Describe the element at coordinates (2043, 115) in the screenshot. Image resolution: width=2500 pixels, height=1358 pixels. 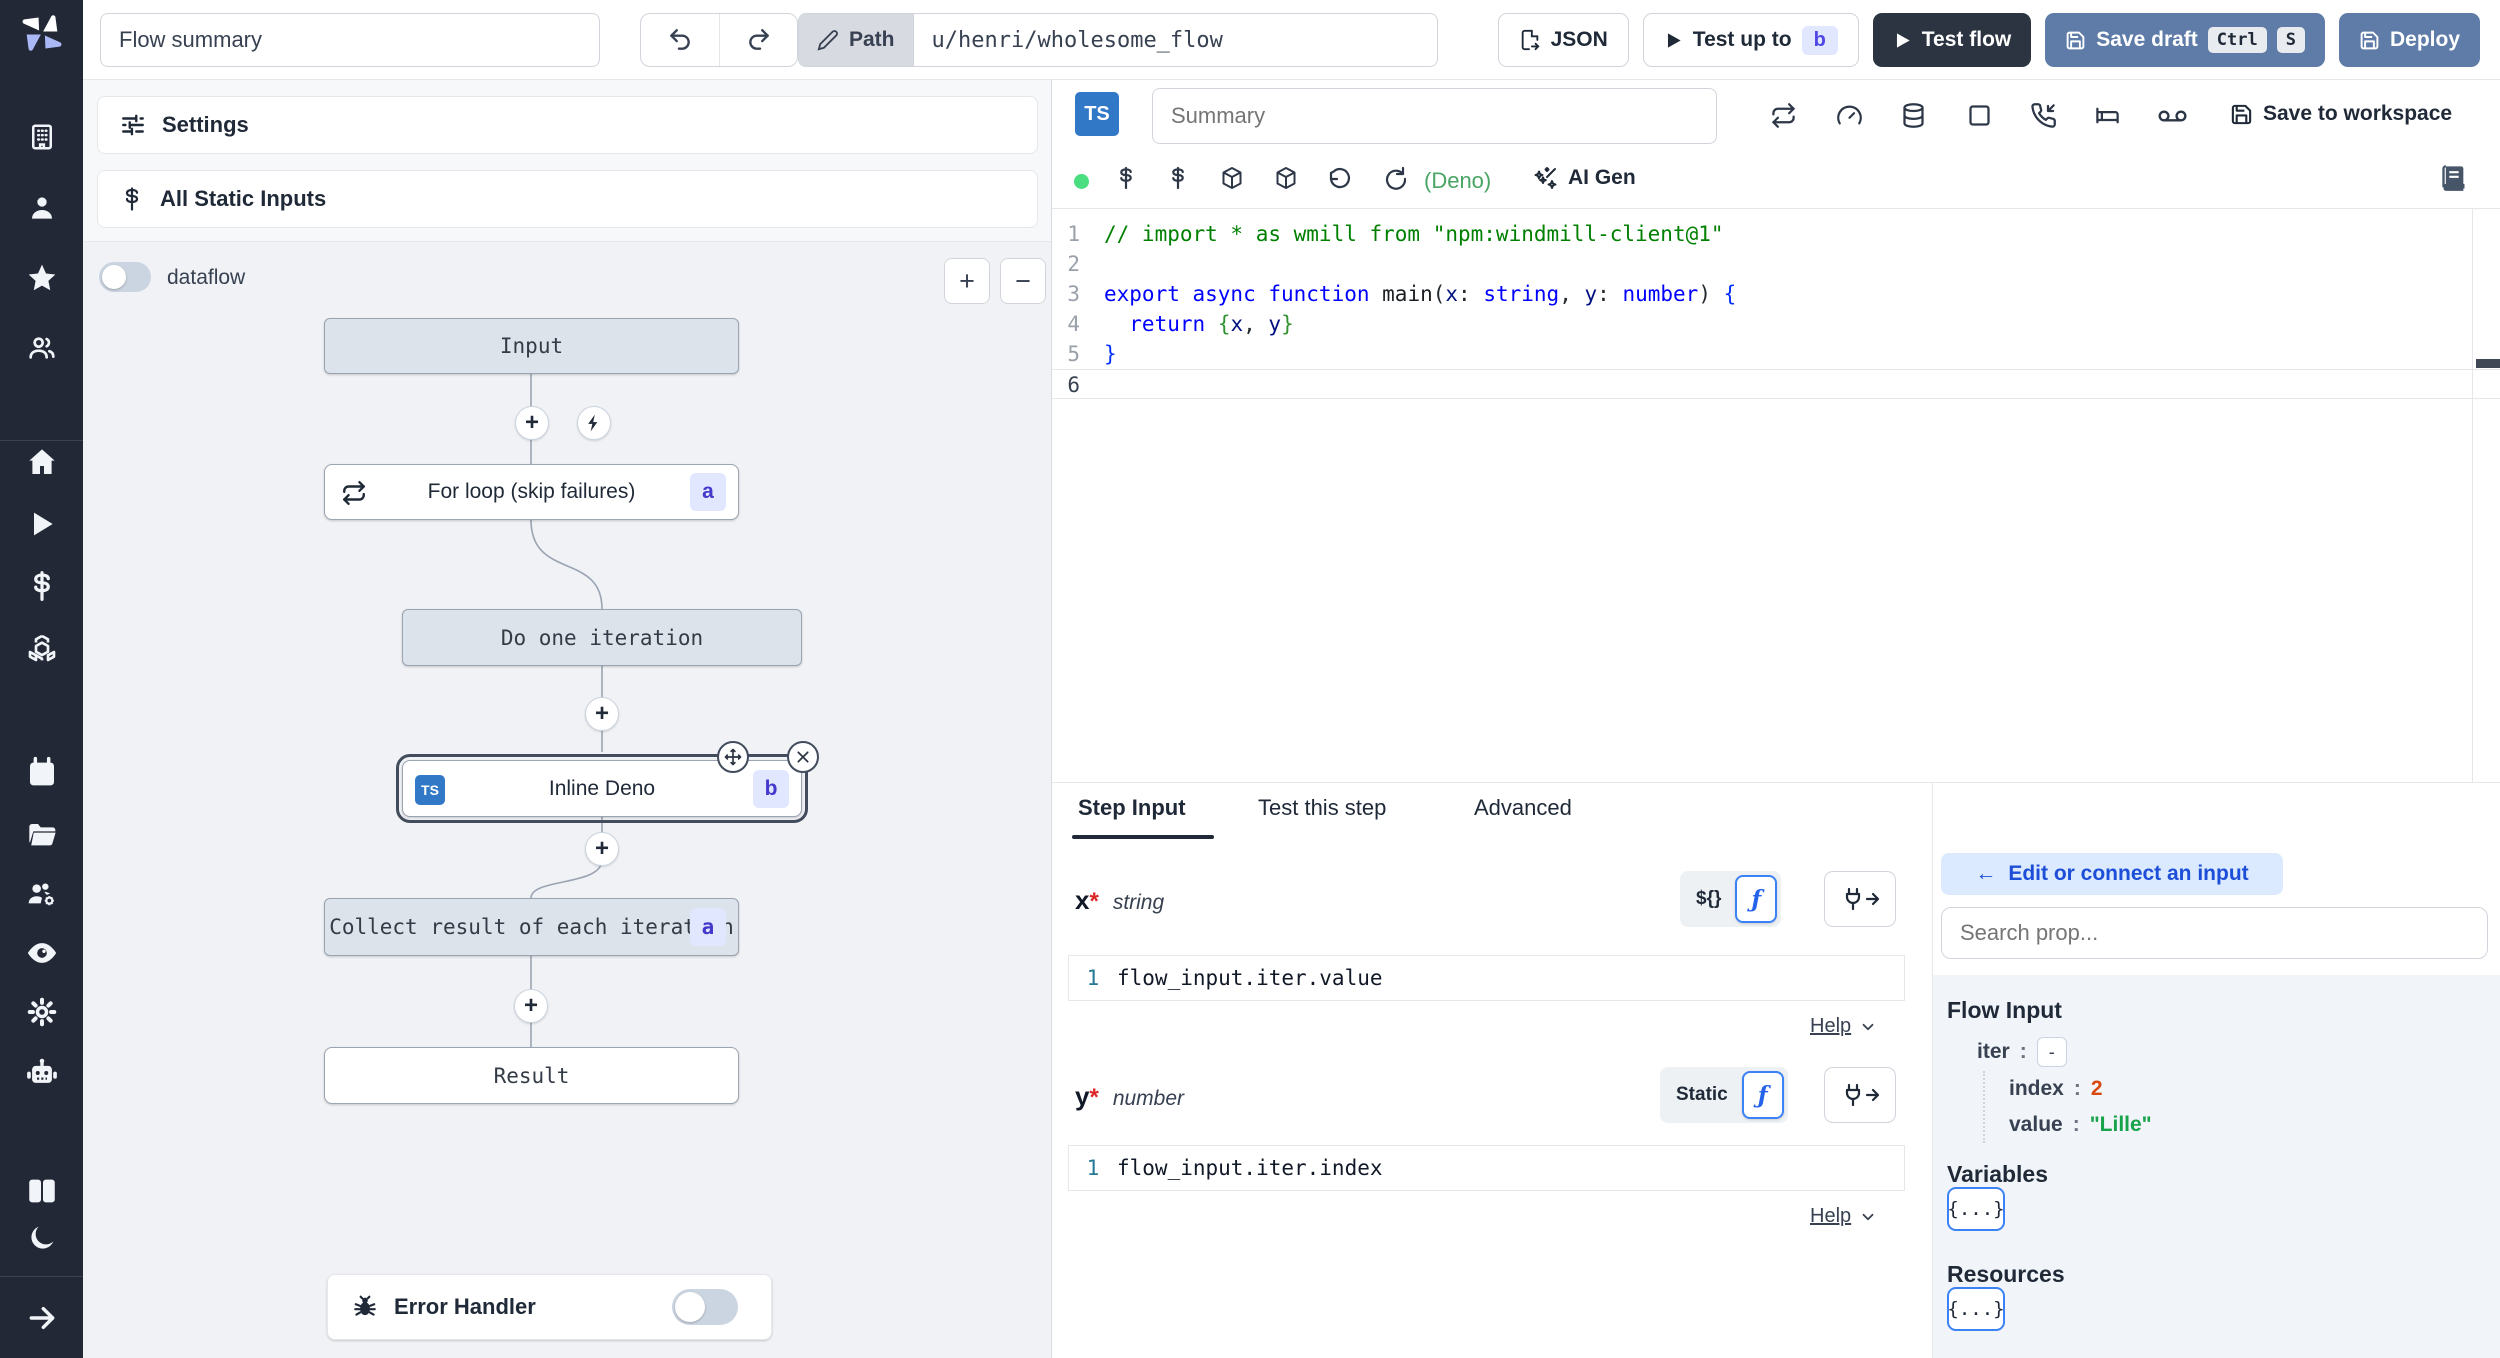
I see `suspend-phone-icon` at that location.